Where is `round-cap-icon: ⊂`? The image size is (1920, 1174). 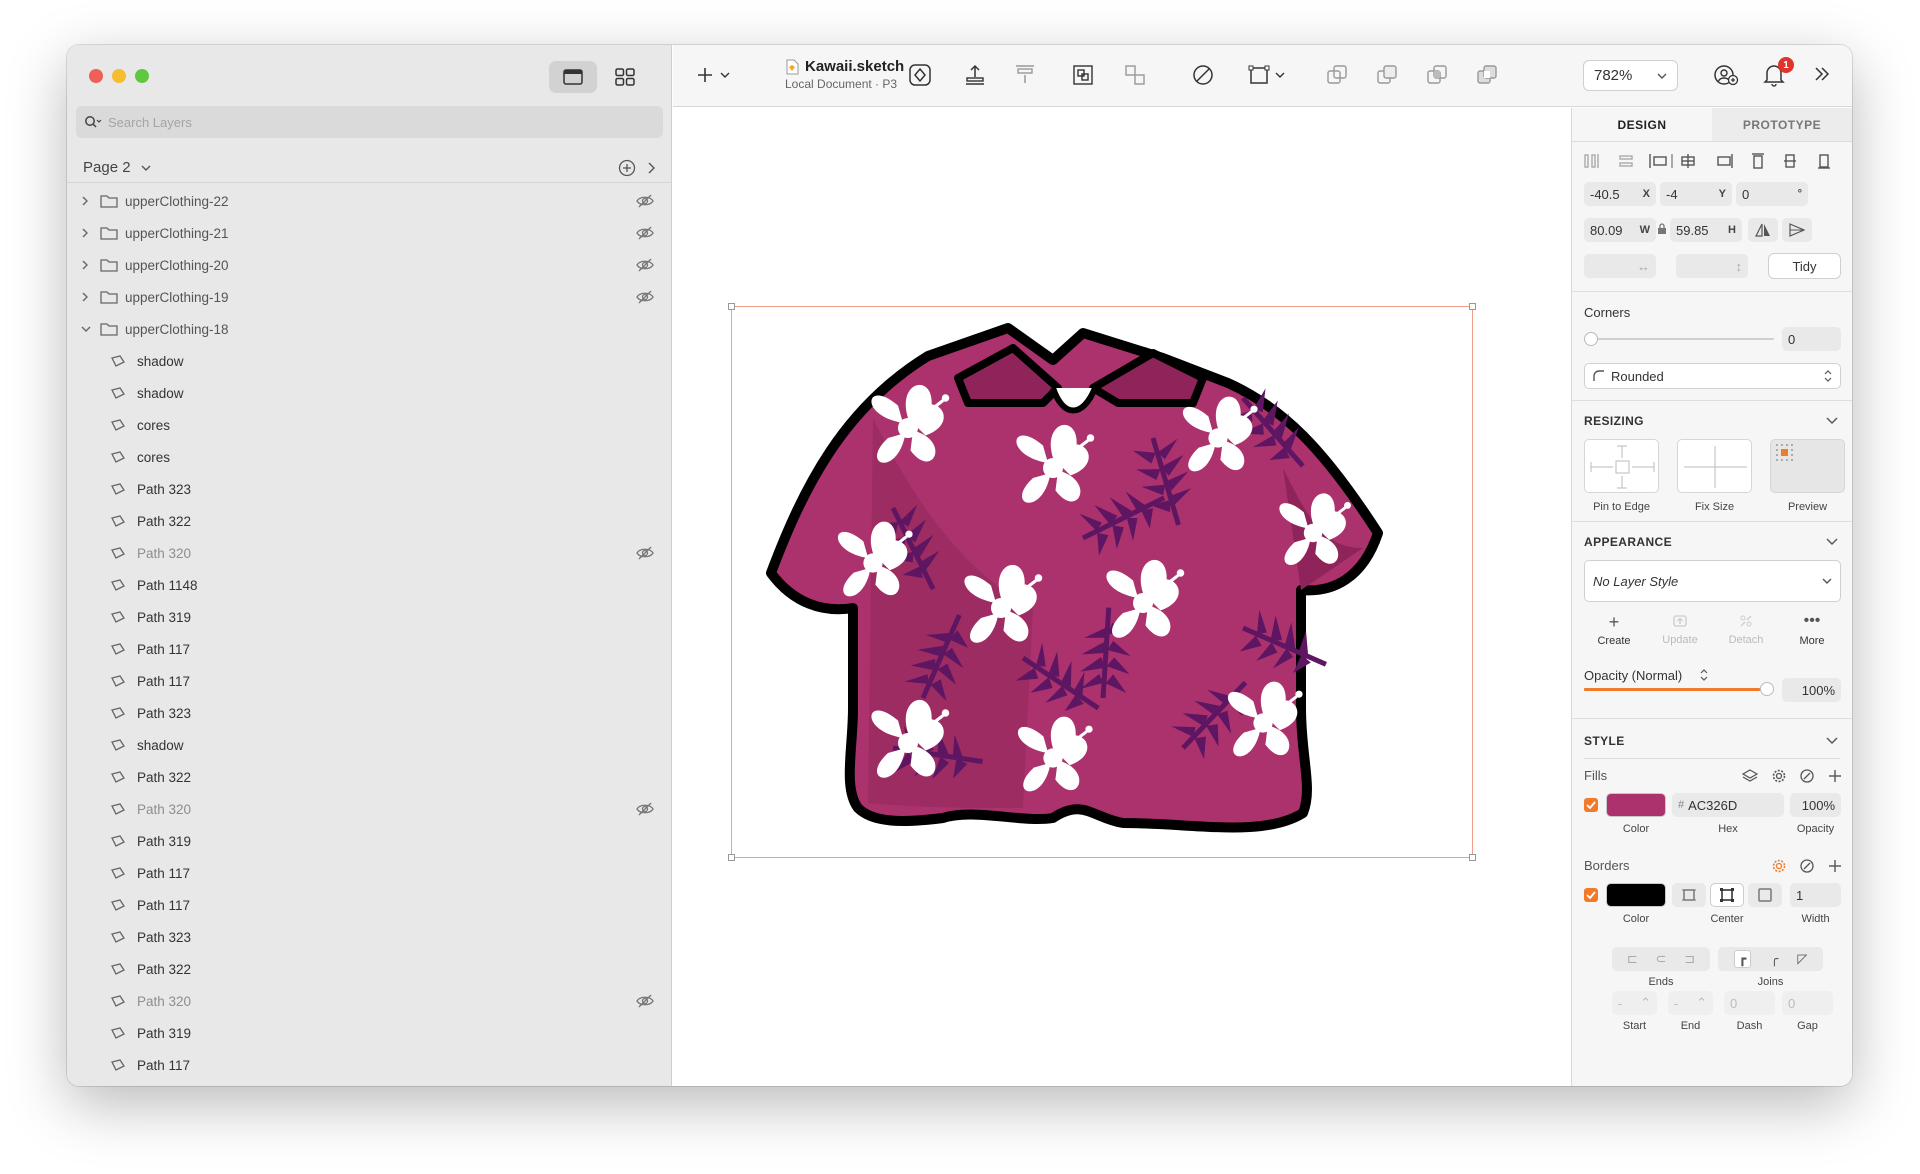
round-cap-icon: ⊂ is located at coordinates (1661, 959).